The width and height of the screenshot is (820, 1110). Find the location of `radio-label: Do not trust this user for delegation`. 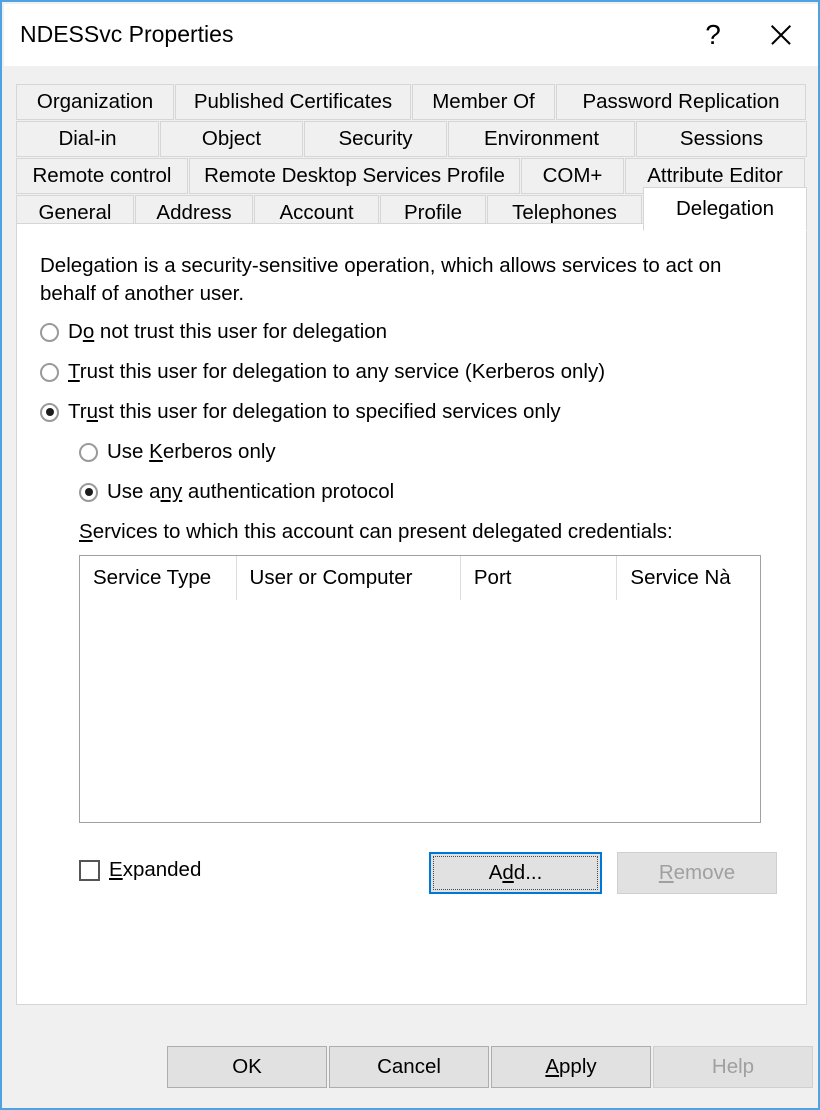

radio-label: Do not trust this user for delegation is located at coordinates (228, 331).